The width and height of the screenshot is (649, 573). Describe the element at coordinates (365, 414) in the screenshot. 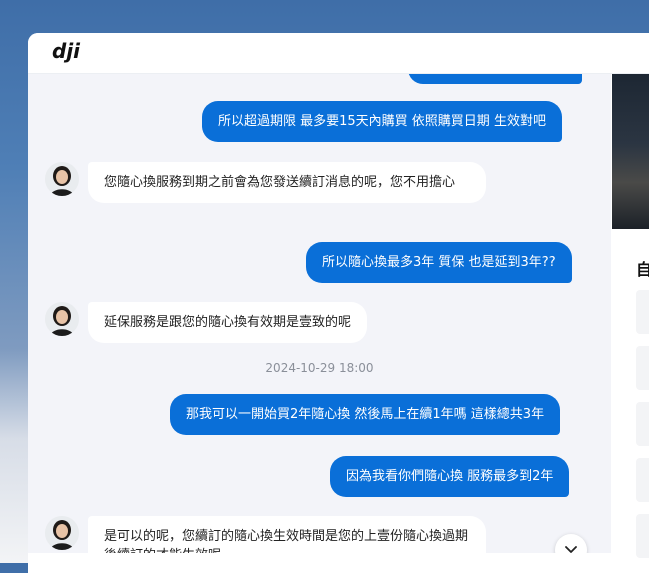

I see `user-message: 那我可以一開始買2年隨心換 然後馬上在續1年嗎 這樣總共3年` at that location.